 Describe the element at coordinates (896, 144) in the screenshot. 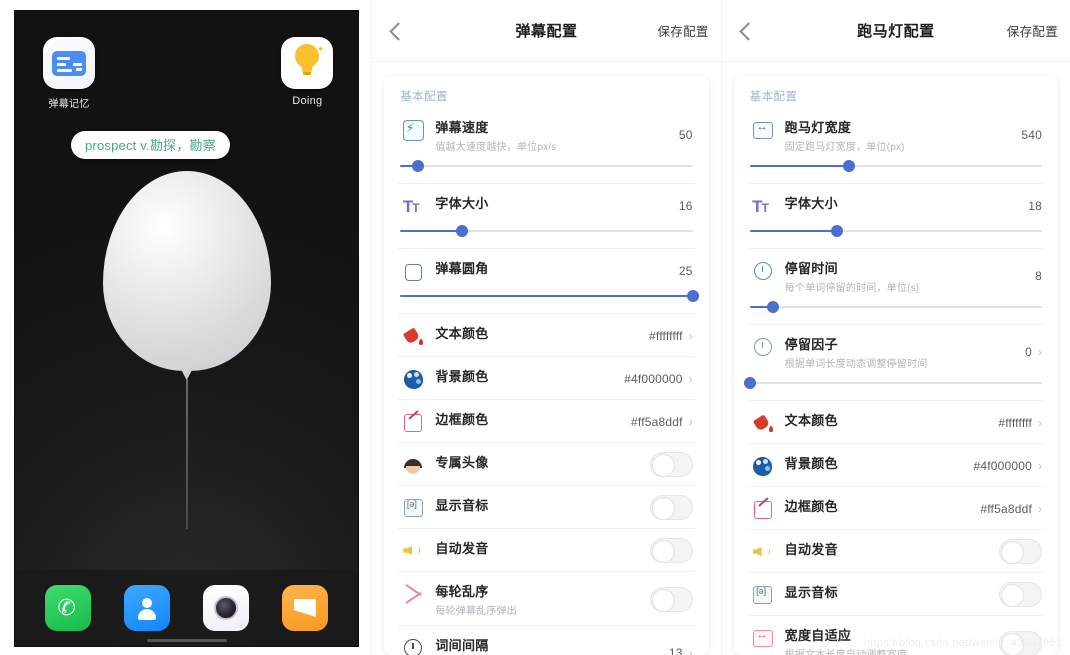

I see `setting-row: 跑马灯宽度固定跑马灯宽度，单位(px) 540` at that location.